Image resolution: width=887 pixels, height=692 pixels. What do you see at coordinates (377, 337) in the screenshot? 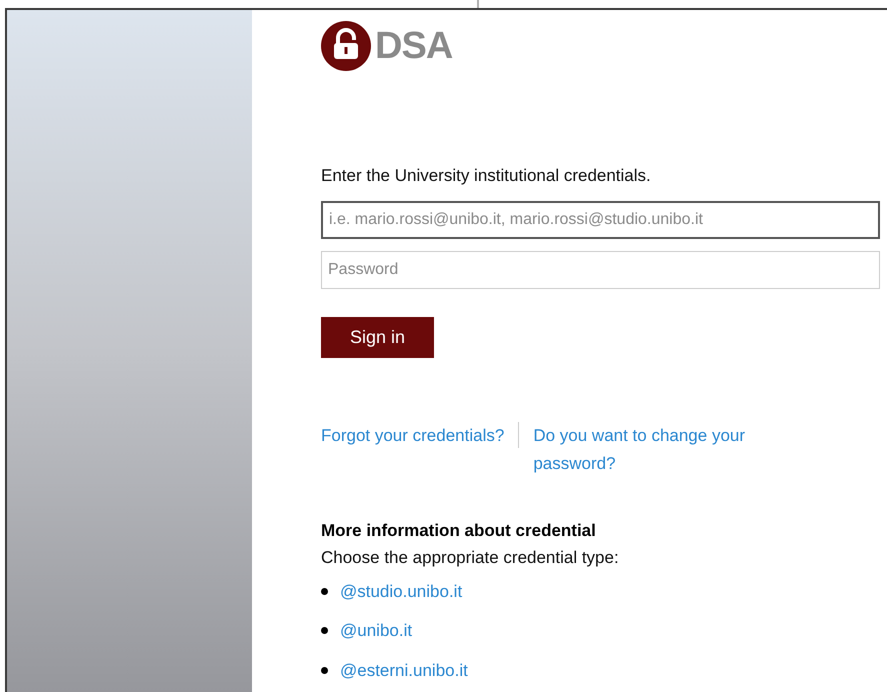
I see `sign-in-button: Sign in` at bounding box center [377, 337].